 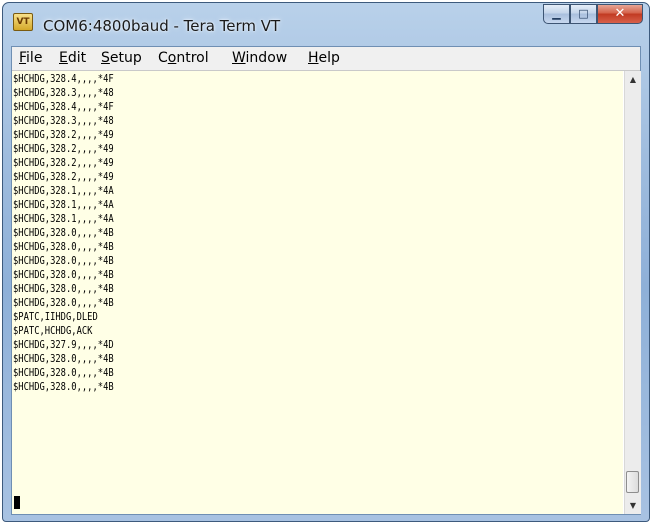 I want to click on menu-edit-accel: E, so click(x=63, y=58).